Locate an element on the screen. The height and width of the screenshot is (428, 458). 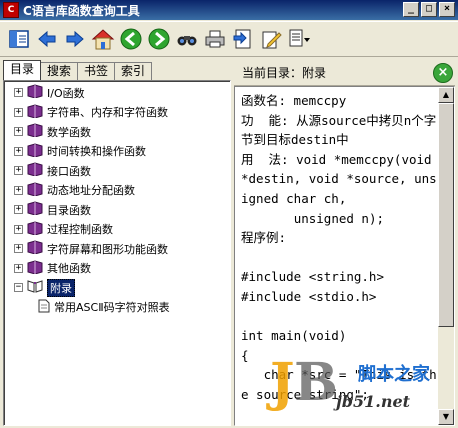
tree-node: + 数学函数 is located at coordinates (117, 132).